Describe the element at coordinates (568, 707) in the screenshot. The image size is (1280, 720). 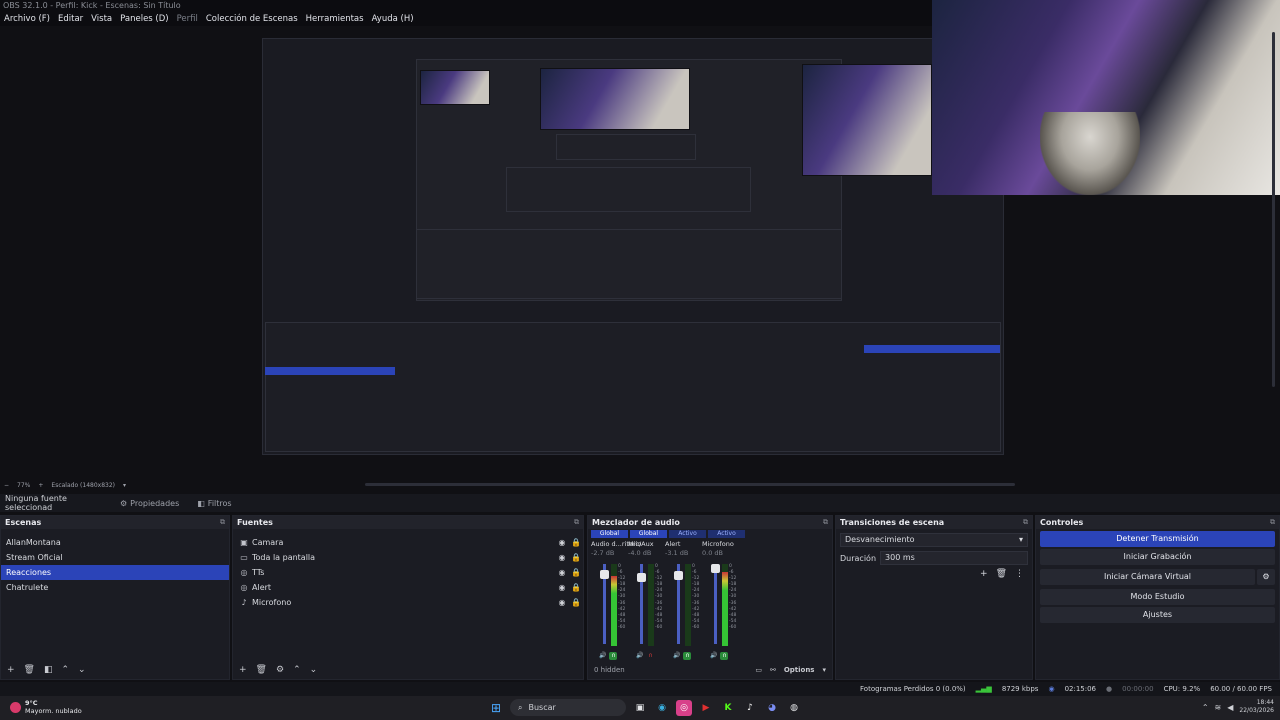
I see `taskbar-search: ⌕ Buscar` at that location.